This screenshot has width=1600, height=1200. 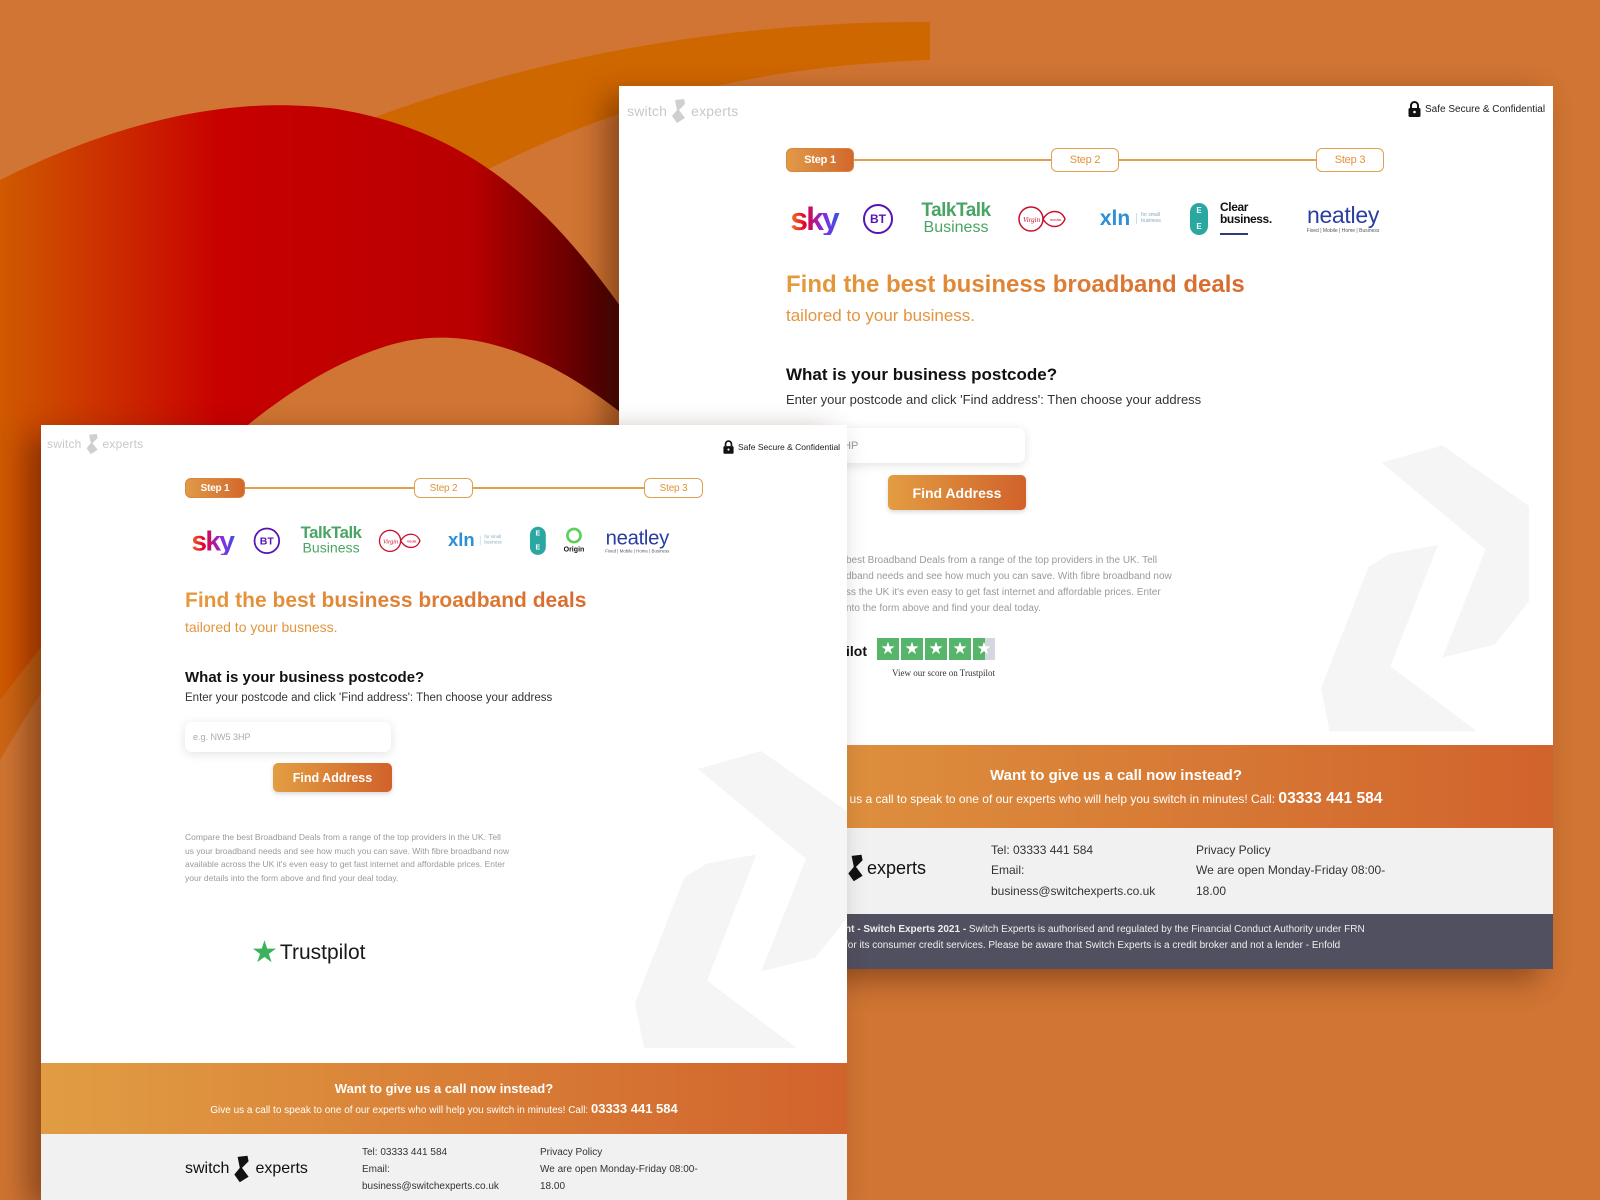 What do you see at coordinates (444, 1088) in the screenshot?
I see `call-banner-title: Want to give us a call now instead?` at bounding box center [444, 1088].